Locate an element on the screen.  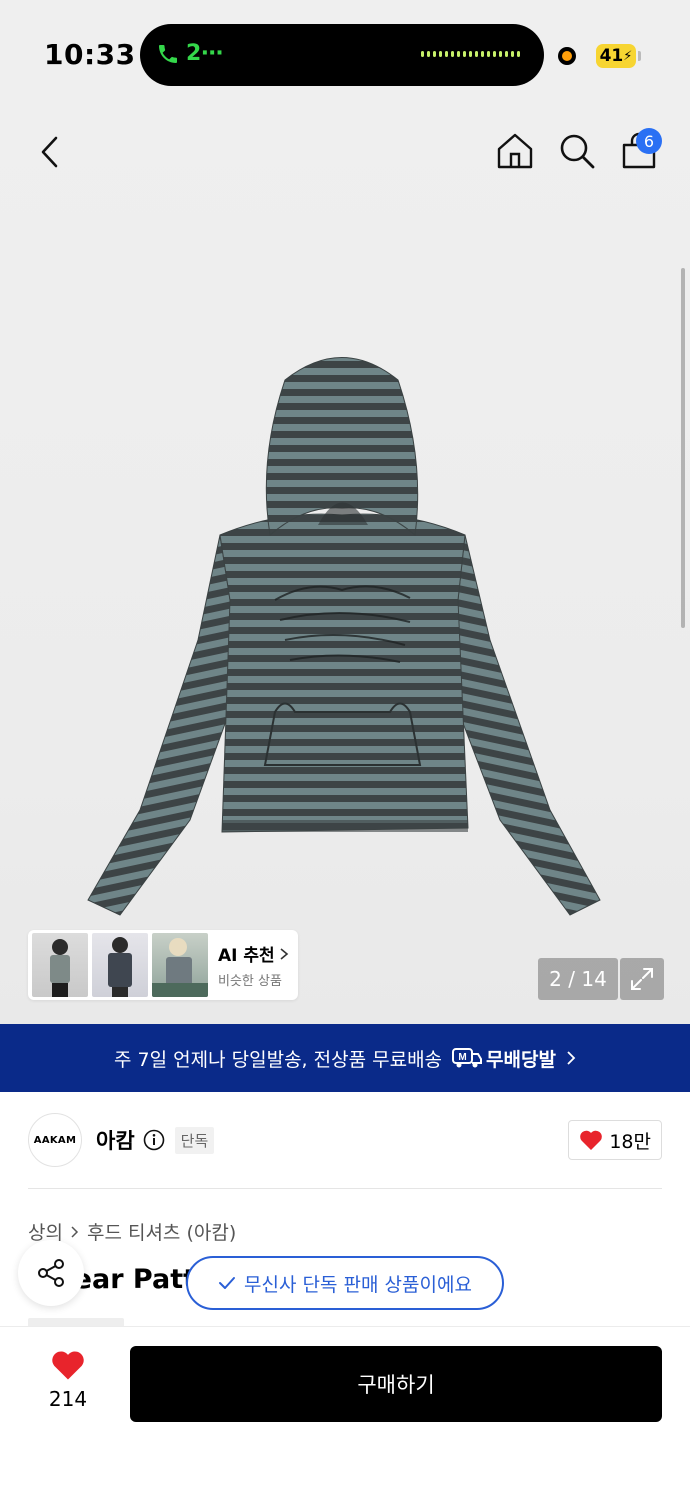
svg-text: M is located at coordinates (462, 1057).